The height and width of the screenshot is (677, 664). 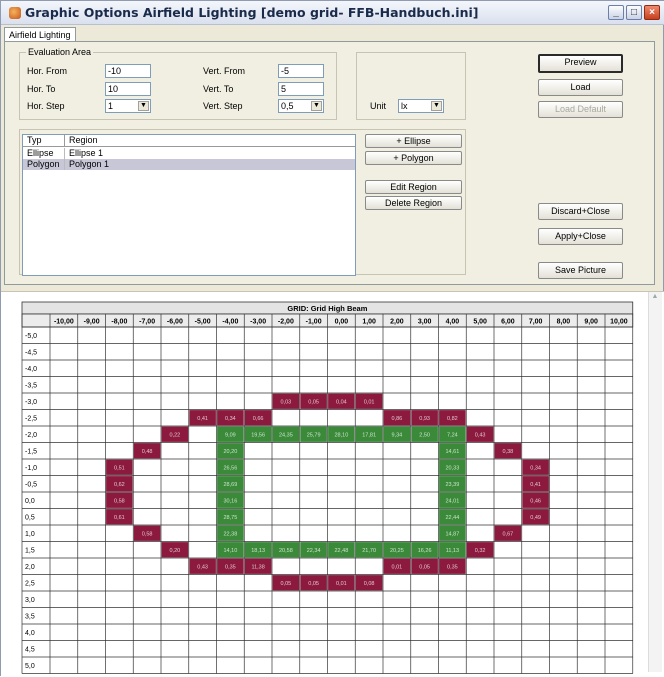 I want to click on unit-select: lx ▼, so click(x=421, y=106).